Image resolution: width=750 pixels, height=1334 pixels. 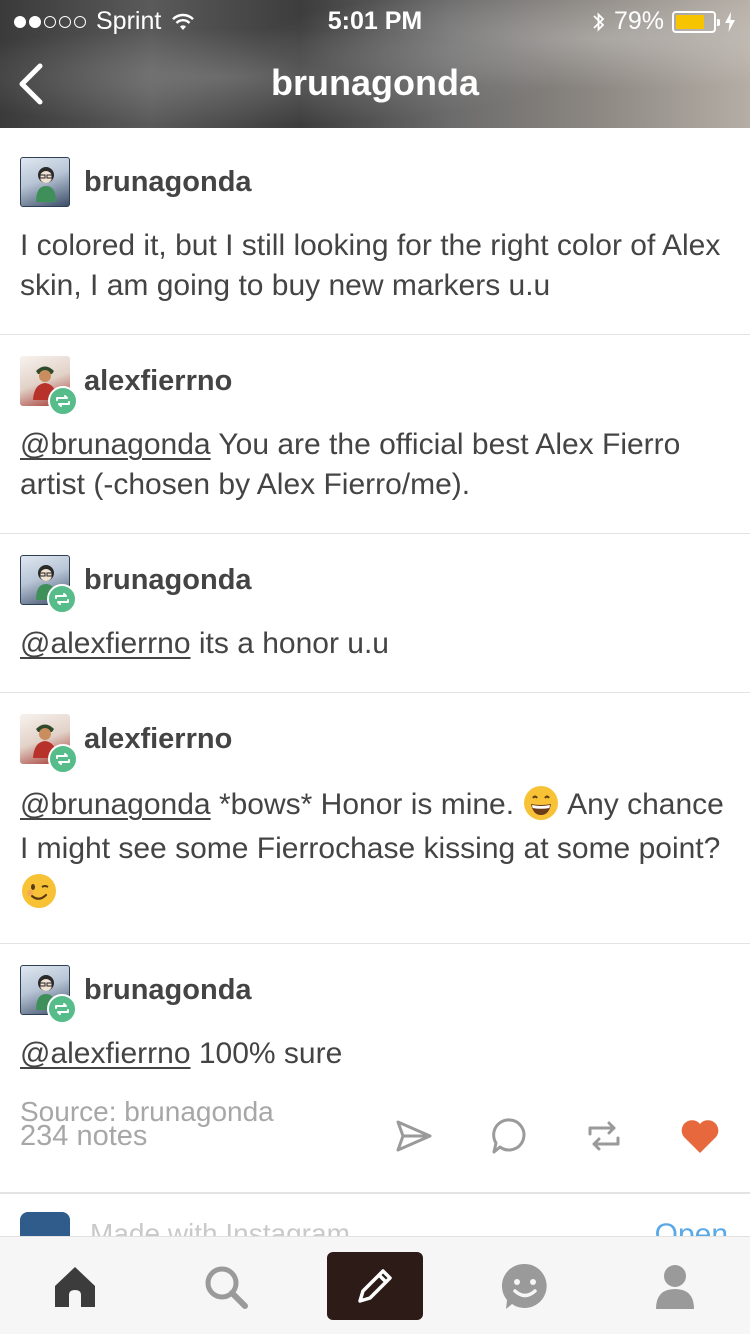 I want to click on entry-text-body: its a honor u.u, so click(x=289, y=643).